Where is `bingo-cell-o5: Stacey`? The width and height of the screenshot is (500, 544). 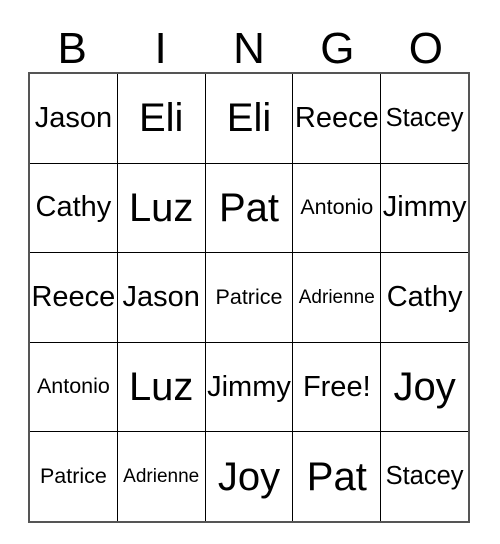
bingo-cell-o5: Stacey is located at coordinates (424, 476).